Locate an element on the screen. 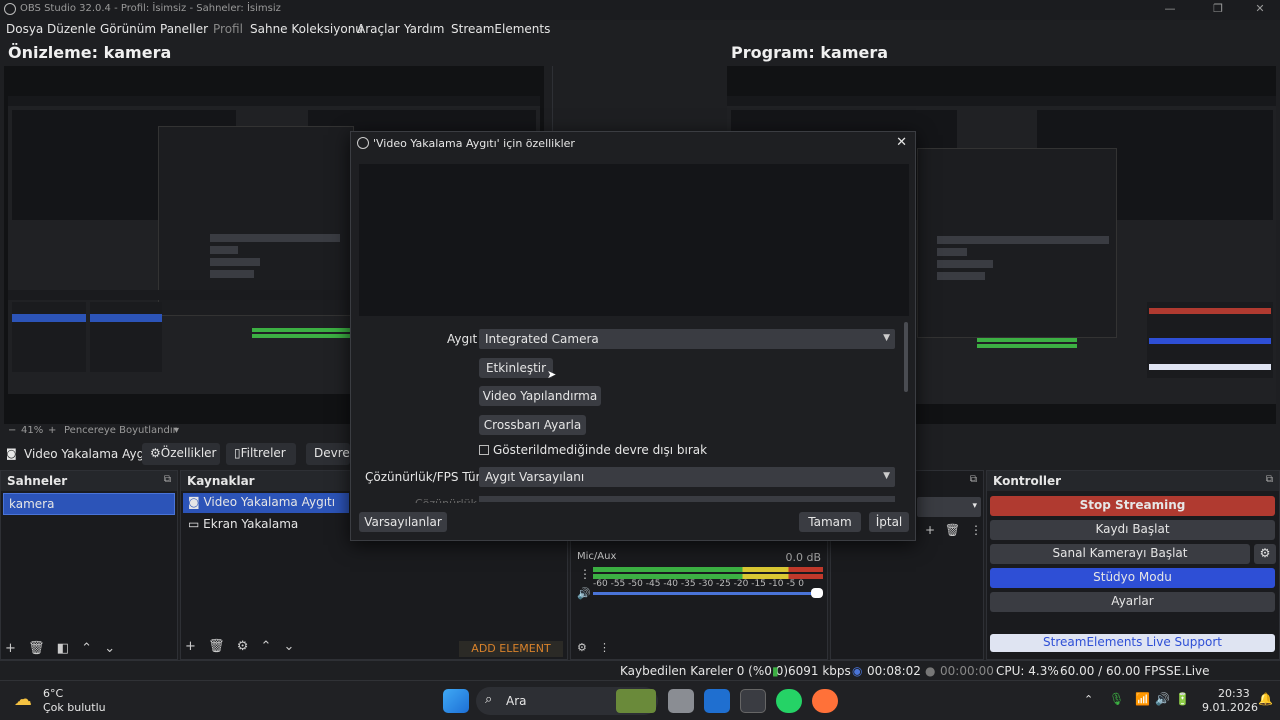 The height and width of the screenshot is (720, 1280). support-button: StreamElements Live Support is located at coordinates (1132, 643).